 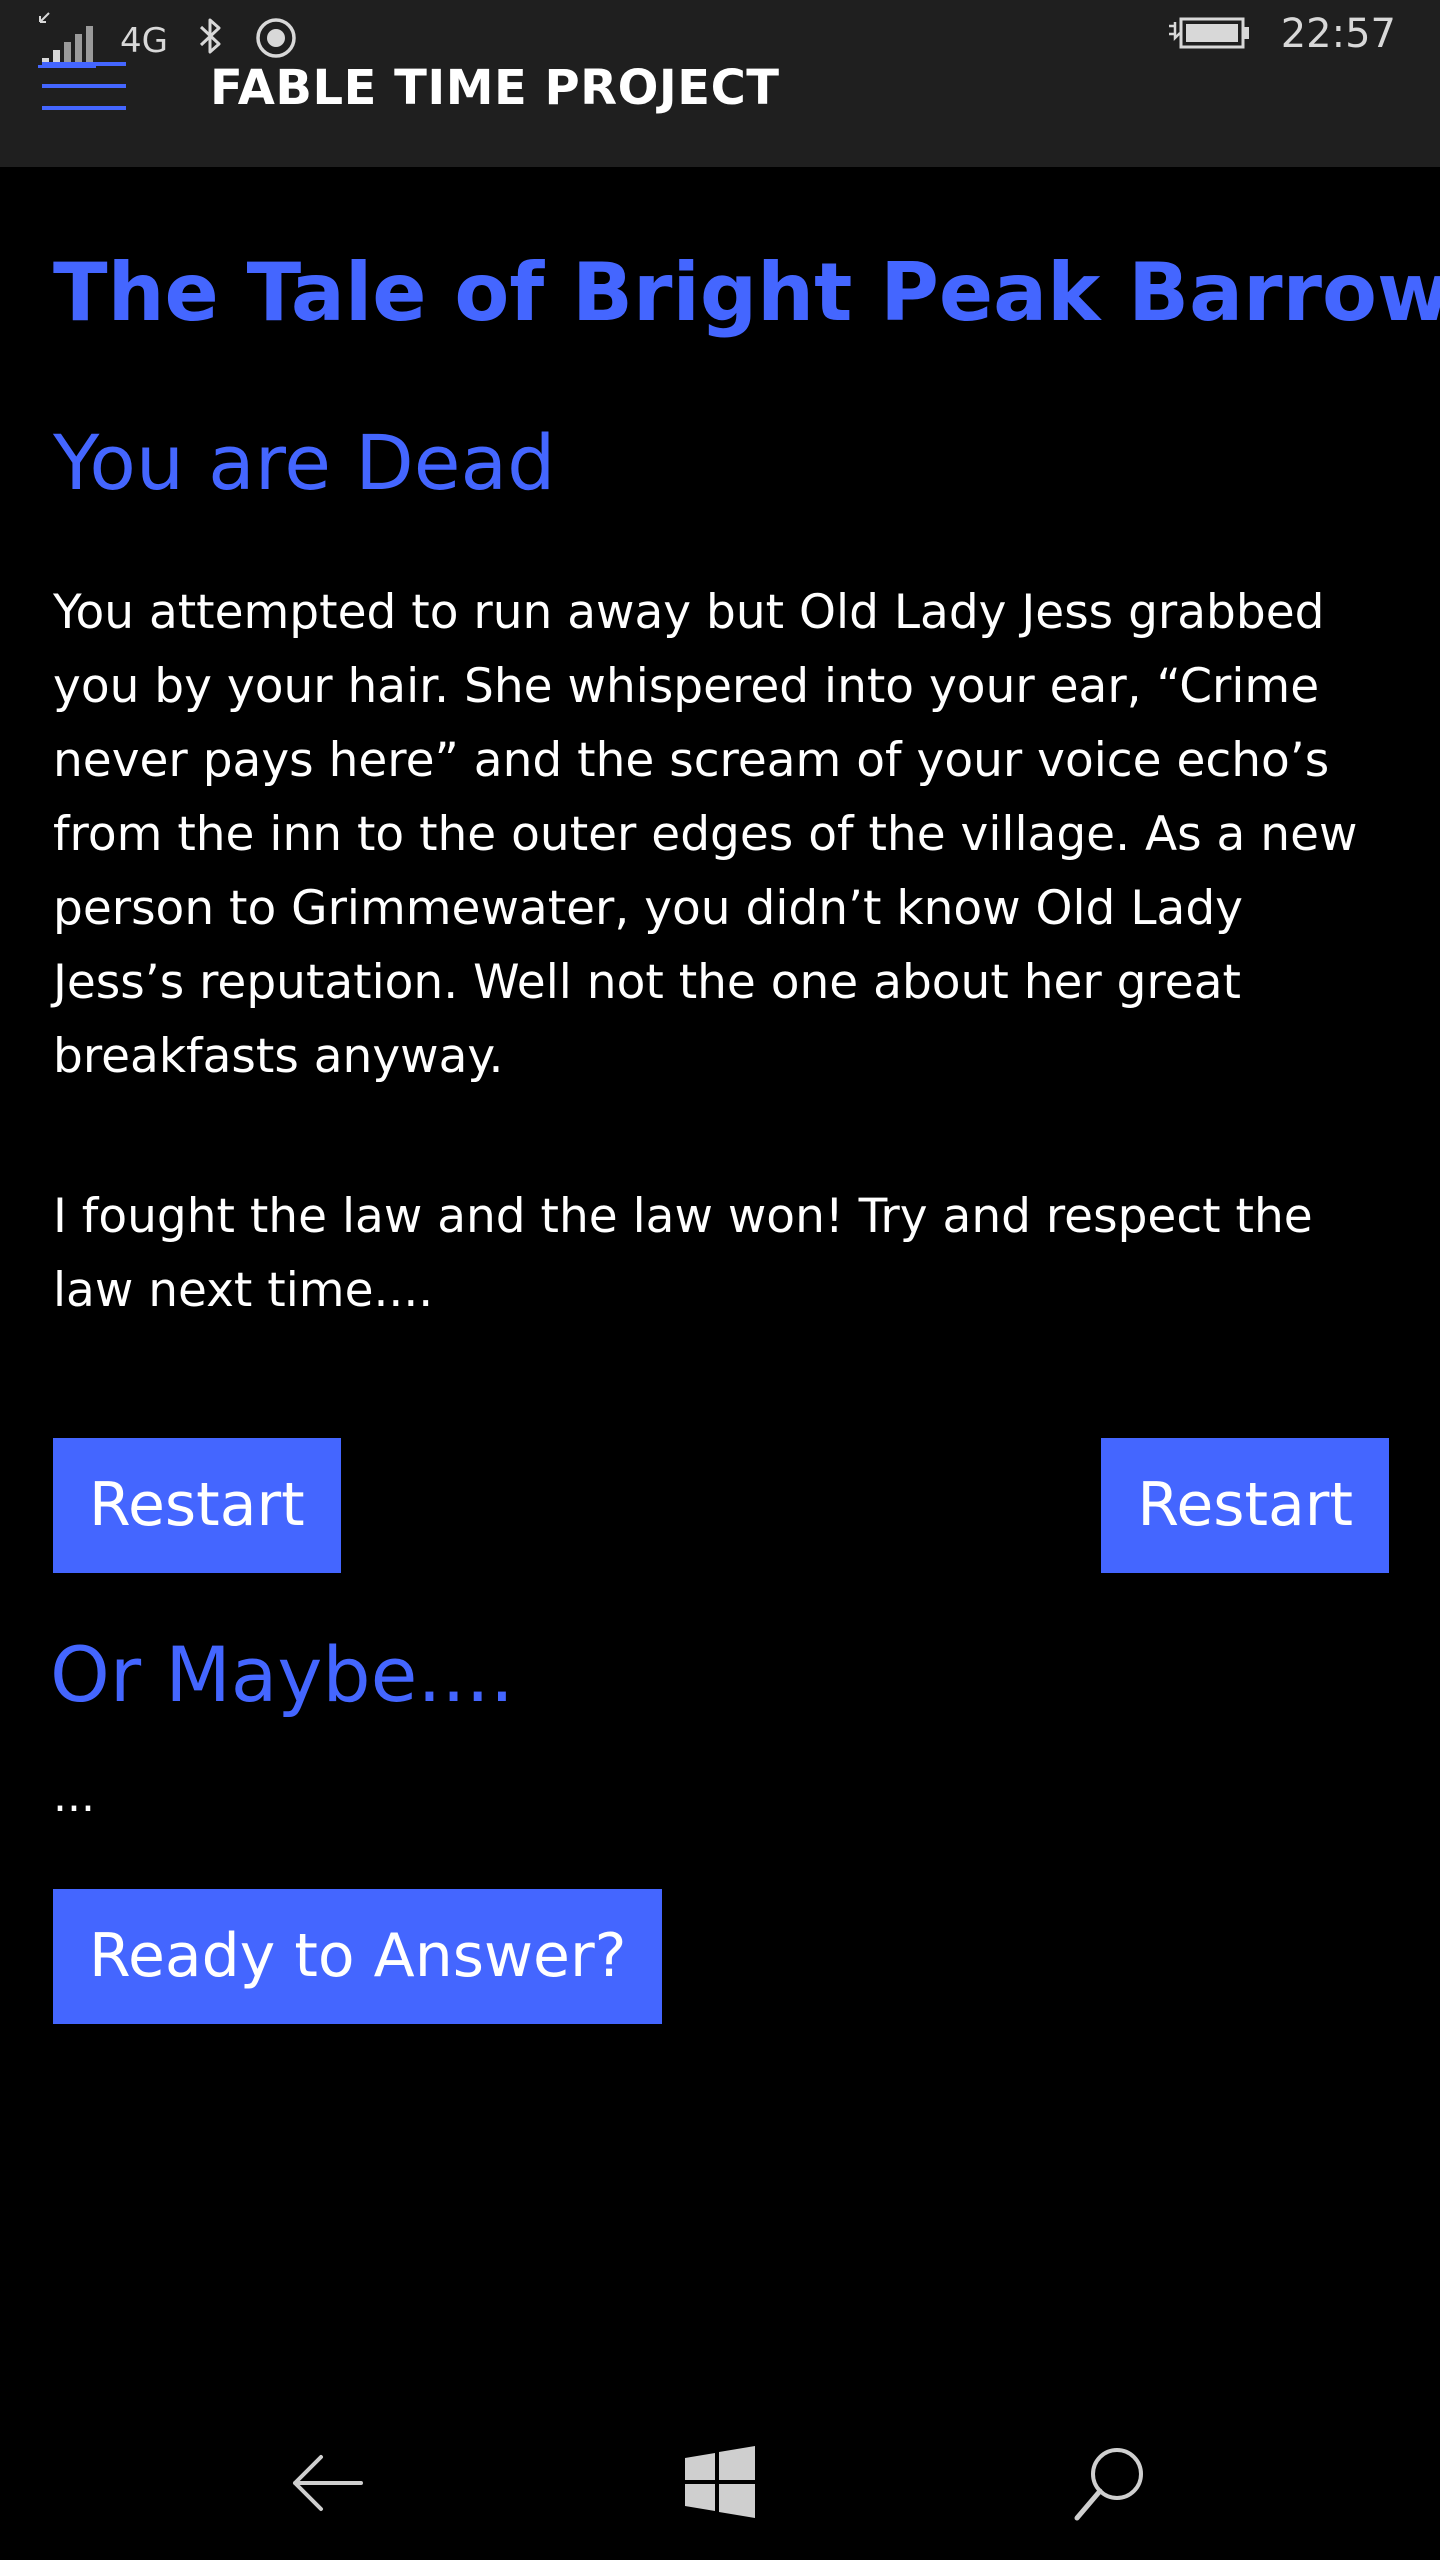 I want to click on windows-start-icon, so click(x=720, y=2483).